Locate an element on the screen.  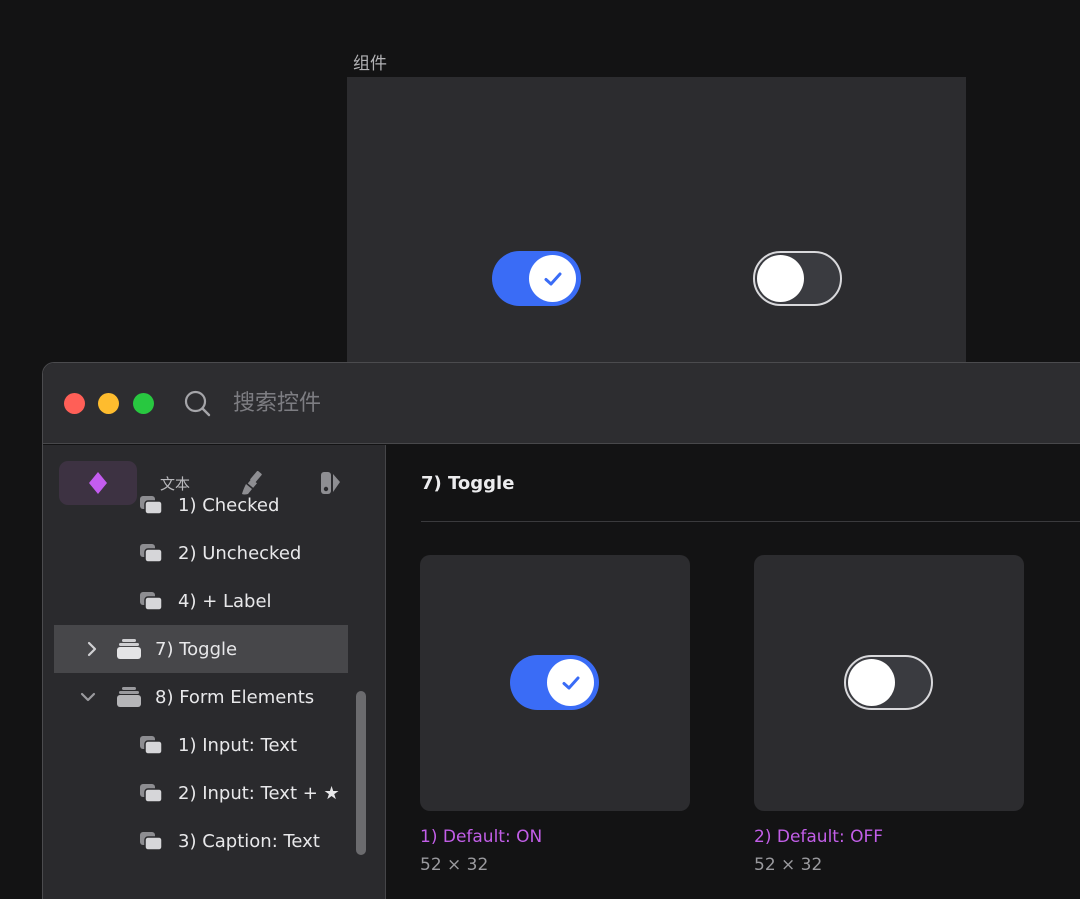
component-card-on is located at coordinates (555, 683).